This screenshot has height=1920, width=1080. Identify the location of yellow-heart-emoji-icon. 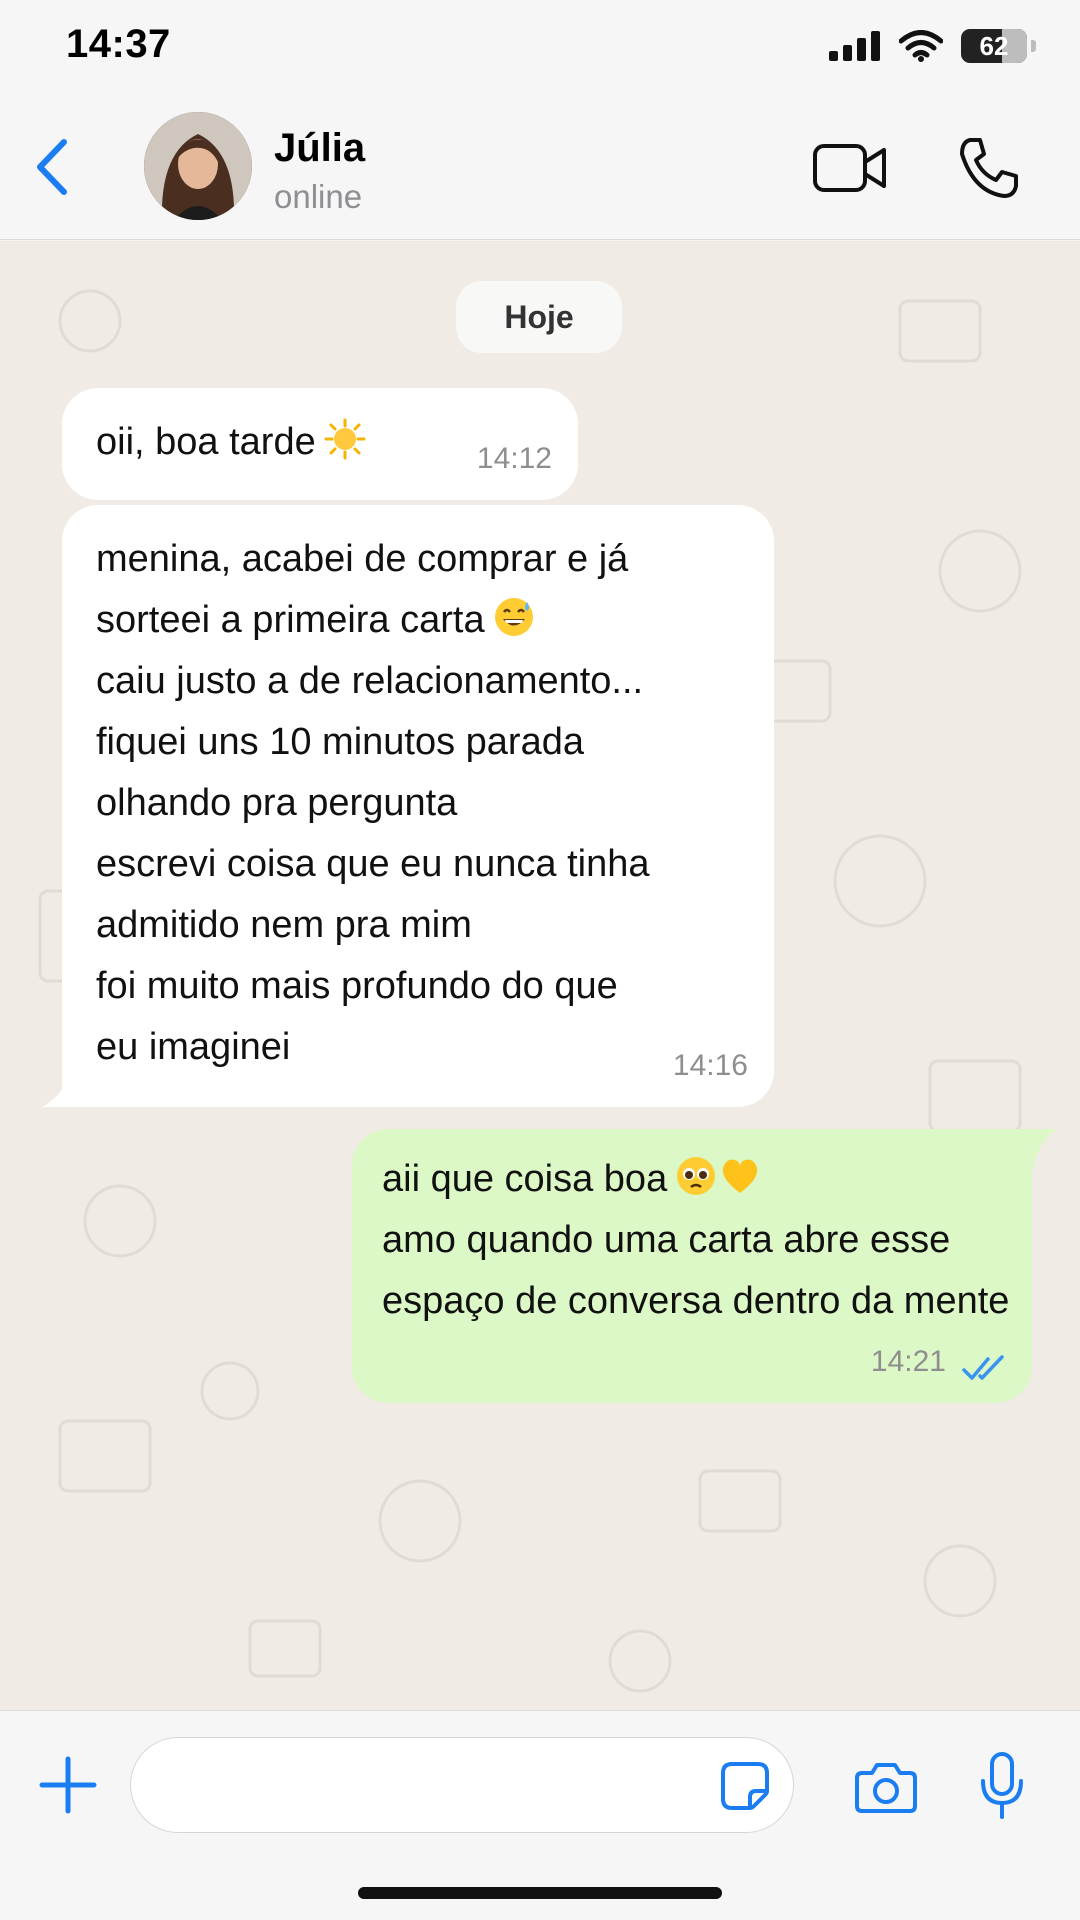
(740, 1176).